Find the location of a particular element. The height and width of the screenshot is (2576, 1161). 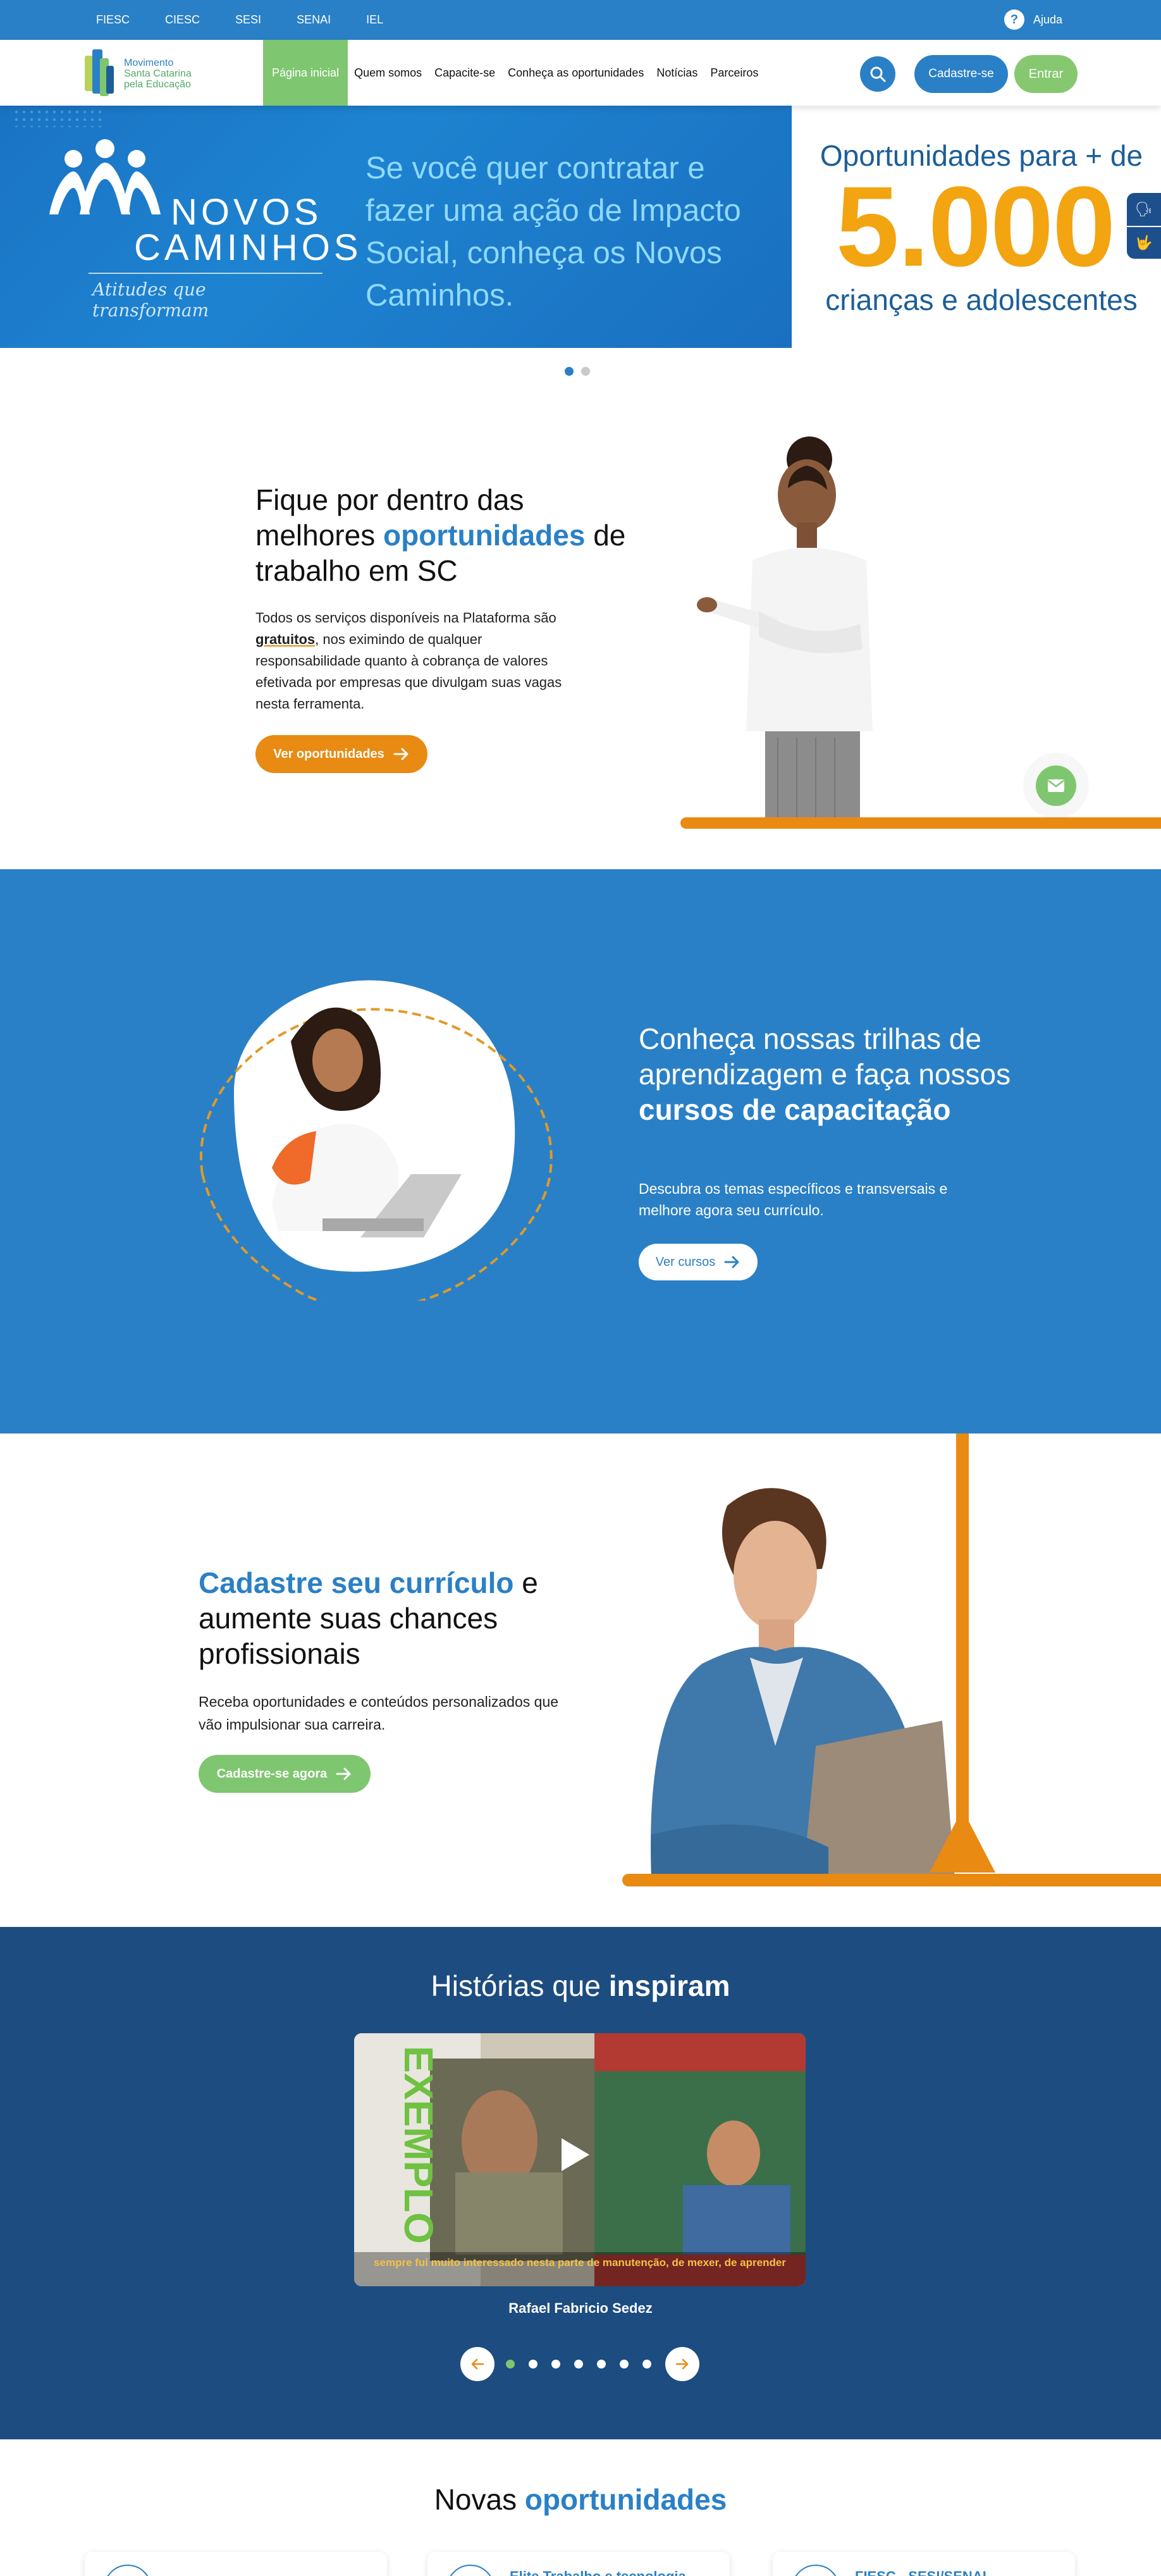

story-person-name: Rafael Fabricio Sedez is located at coordinates (580, 2308).